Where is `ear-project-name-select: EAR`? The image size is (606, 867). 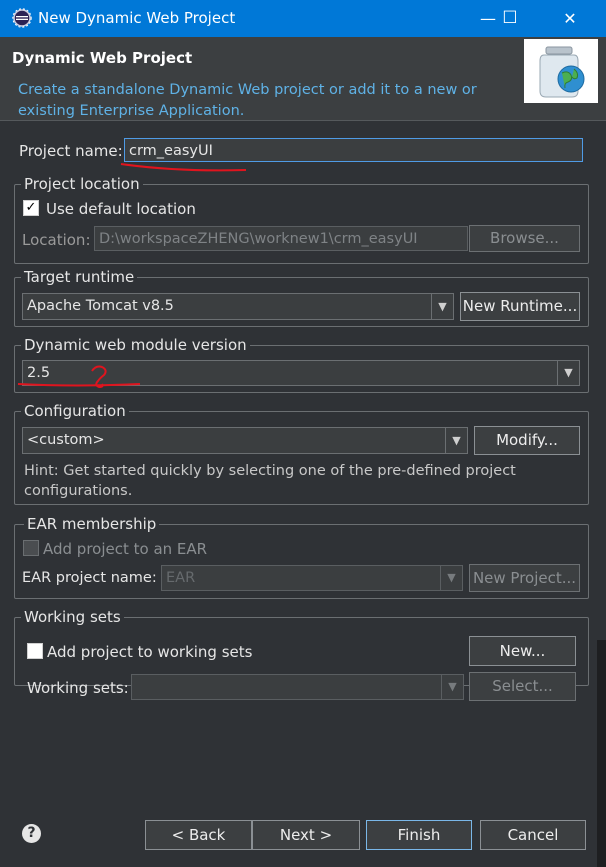
ear-project-name-select: EAR is located at coordinates (312, 578).